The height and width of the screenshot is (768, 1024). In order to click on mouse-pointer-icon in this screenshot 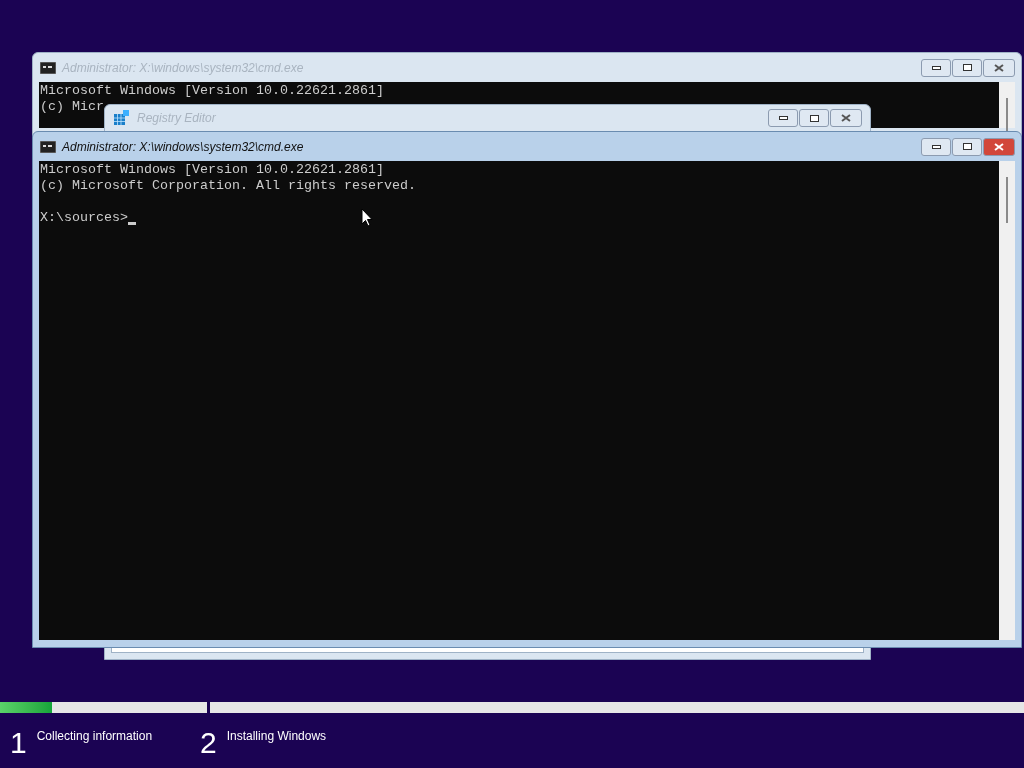, I will do `click(367, 217)`.